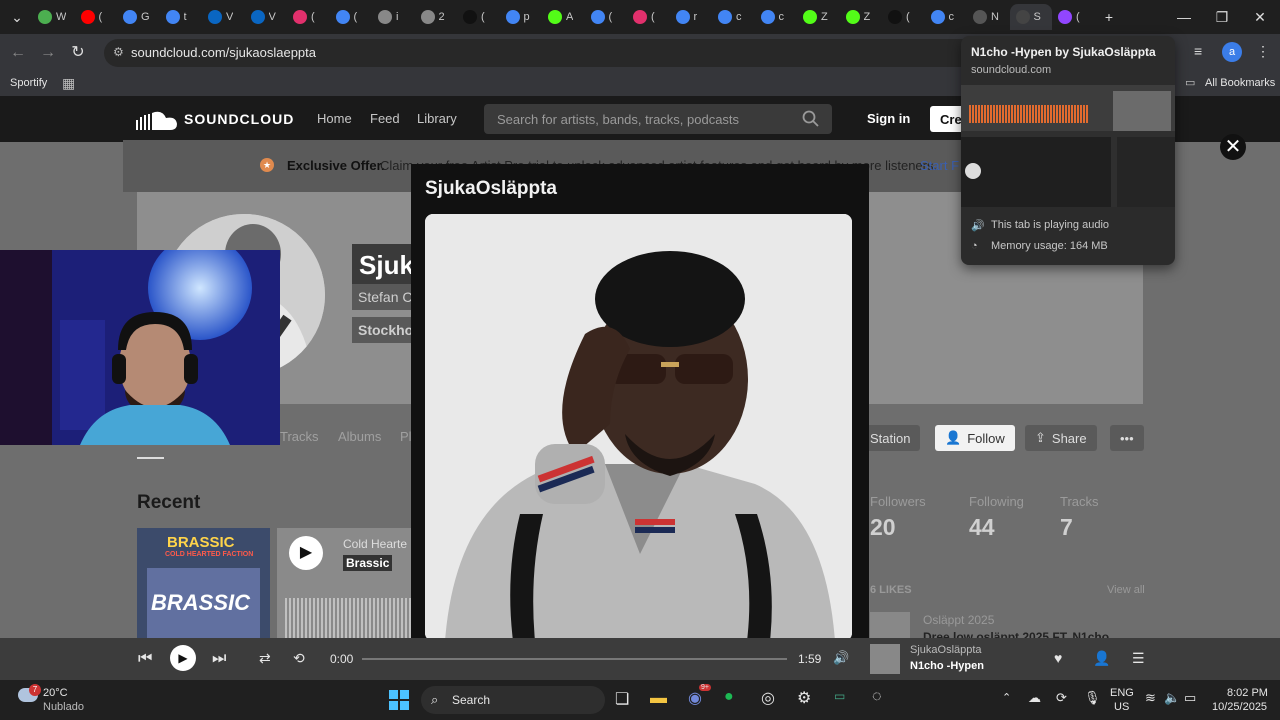 The width and height of the screenshot is (1280, 720). I want to click on reload-icon: ↻, so click(78, 53).